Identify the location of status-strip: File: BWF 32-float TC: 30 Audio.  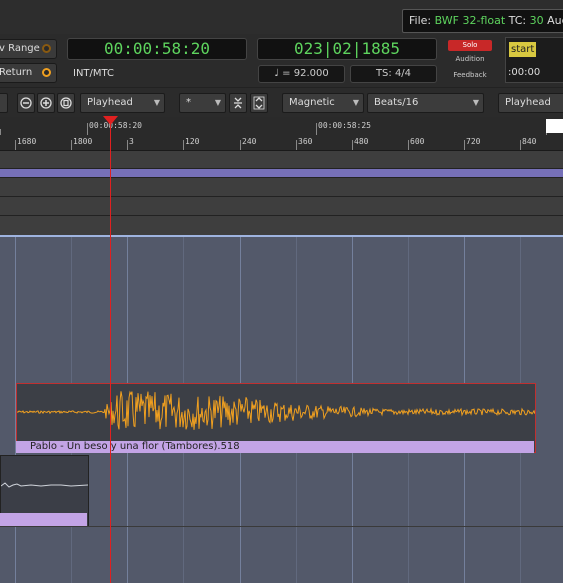
(281, 17).